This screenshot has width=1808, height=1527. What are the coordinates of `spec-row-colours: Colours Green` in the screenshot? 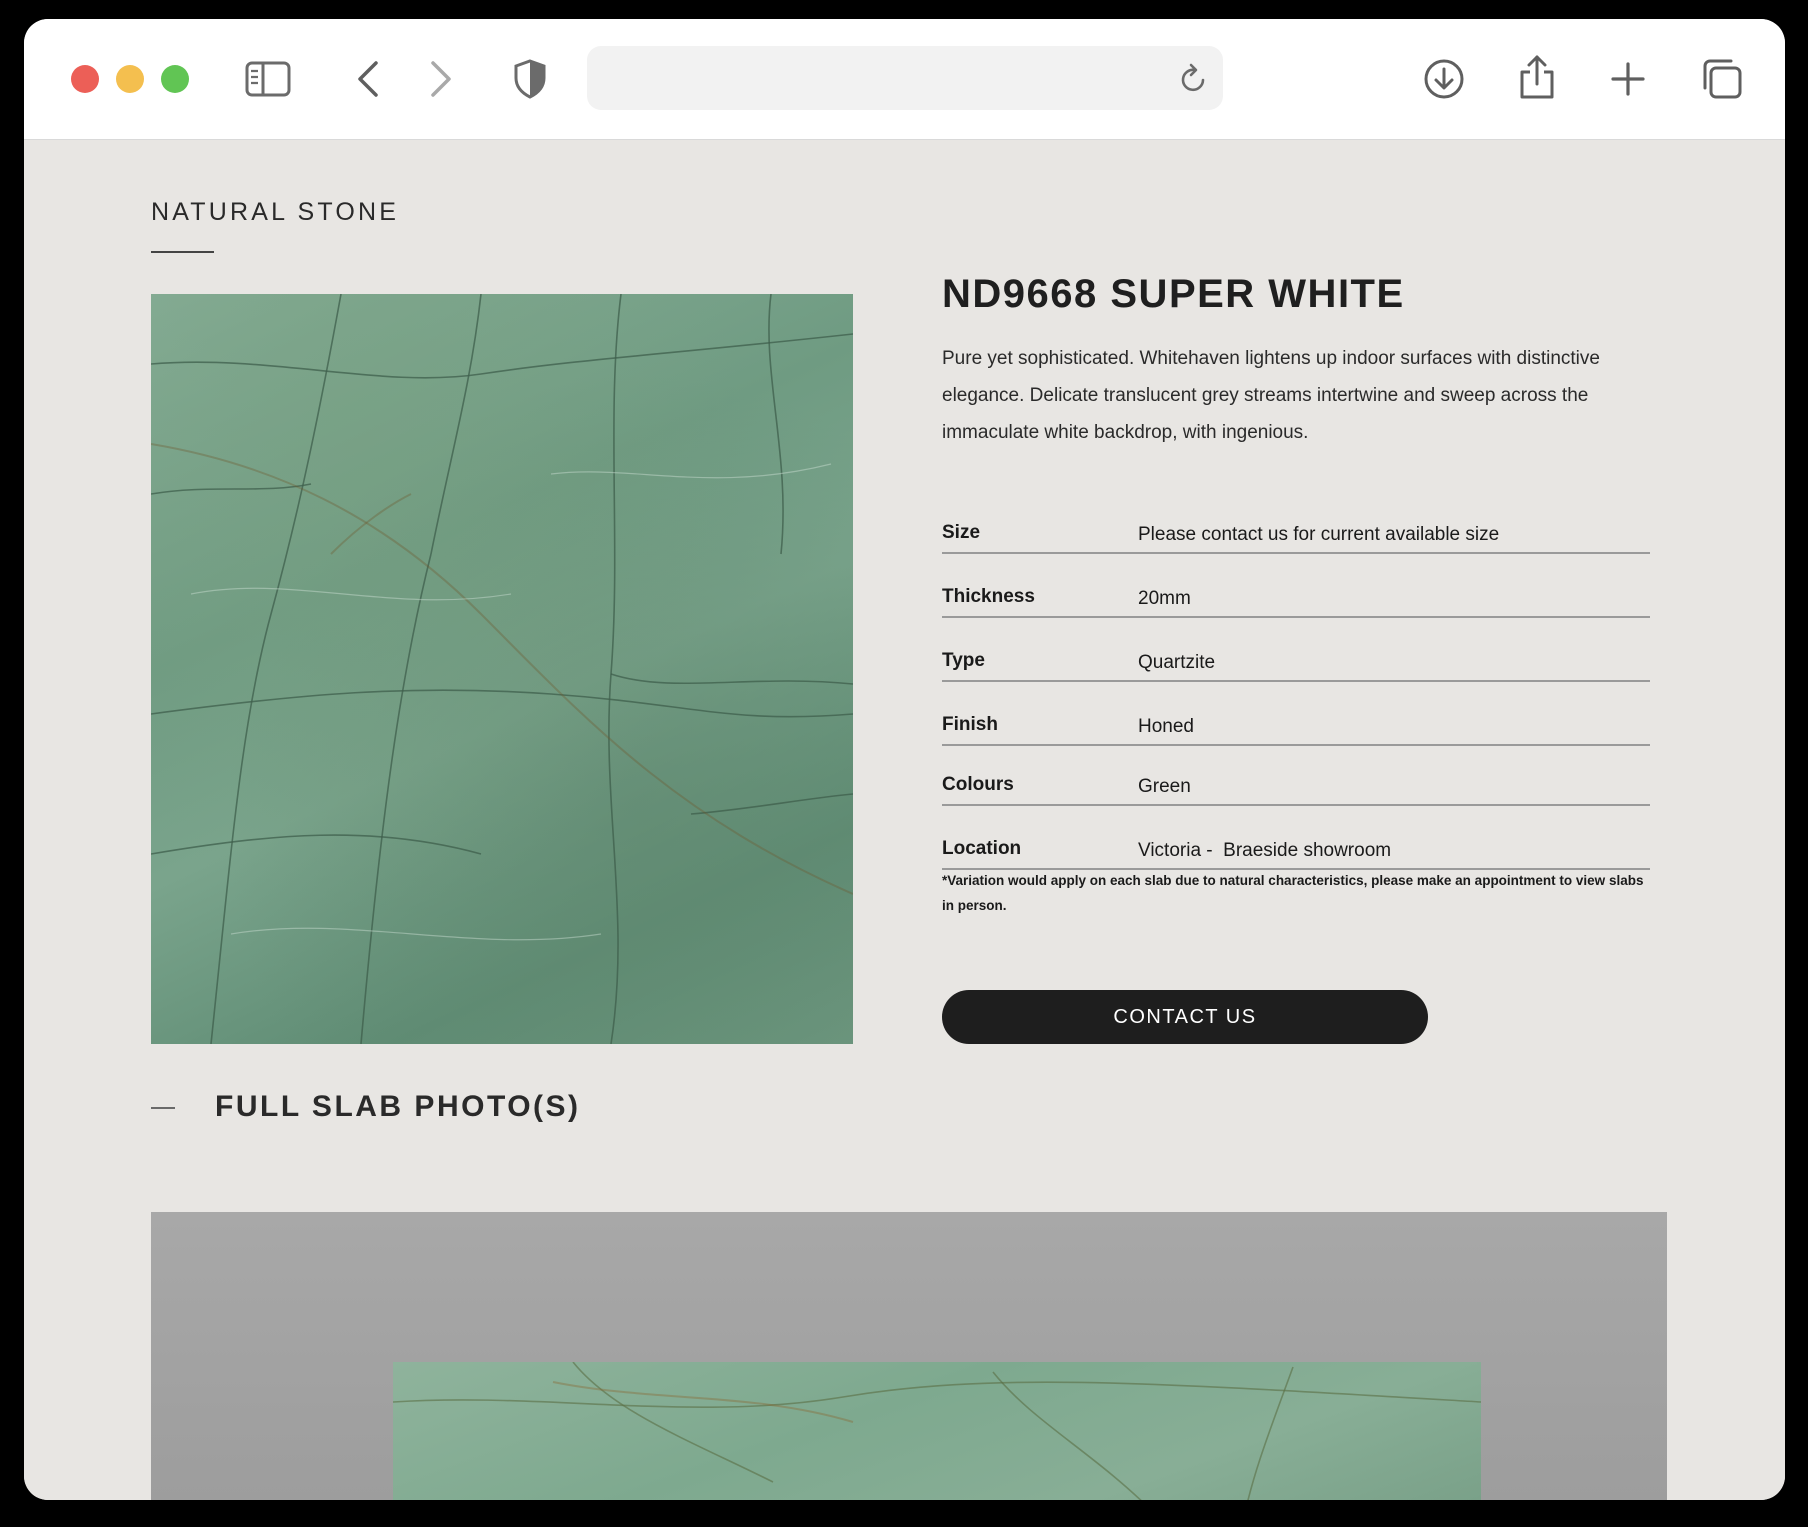 It's located at (1296, 776).